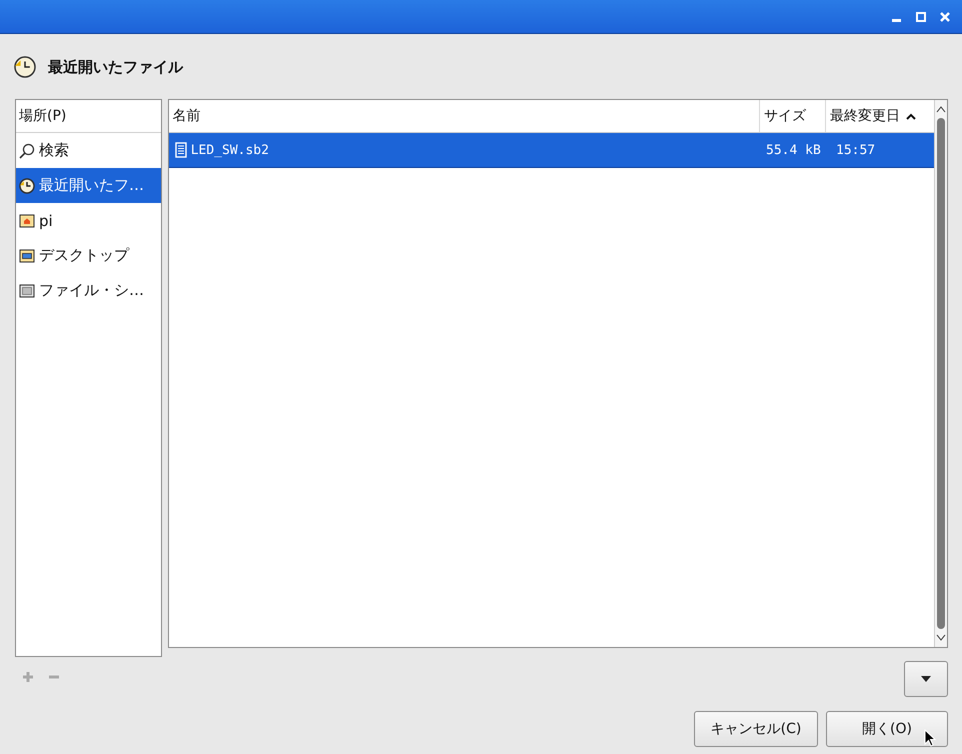 This screenshot has height=754, width=962. Describe the element at coordinates (88, 116) in the screenshot. I see `places-header: 場所(P)` at that location.